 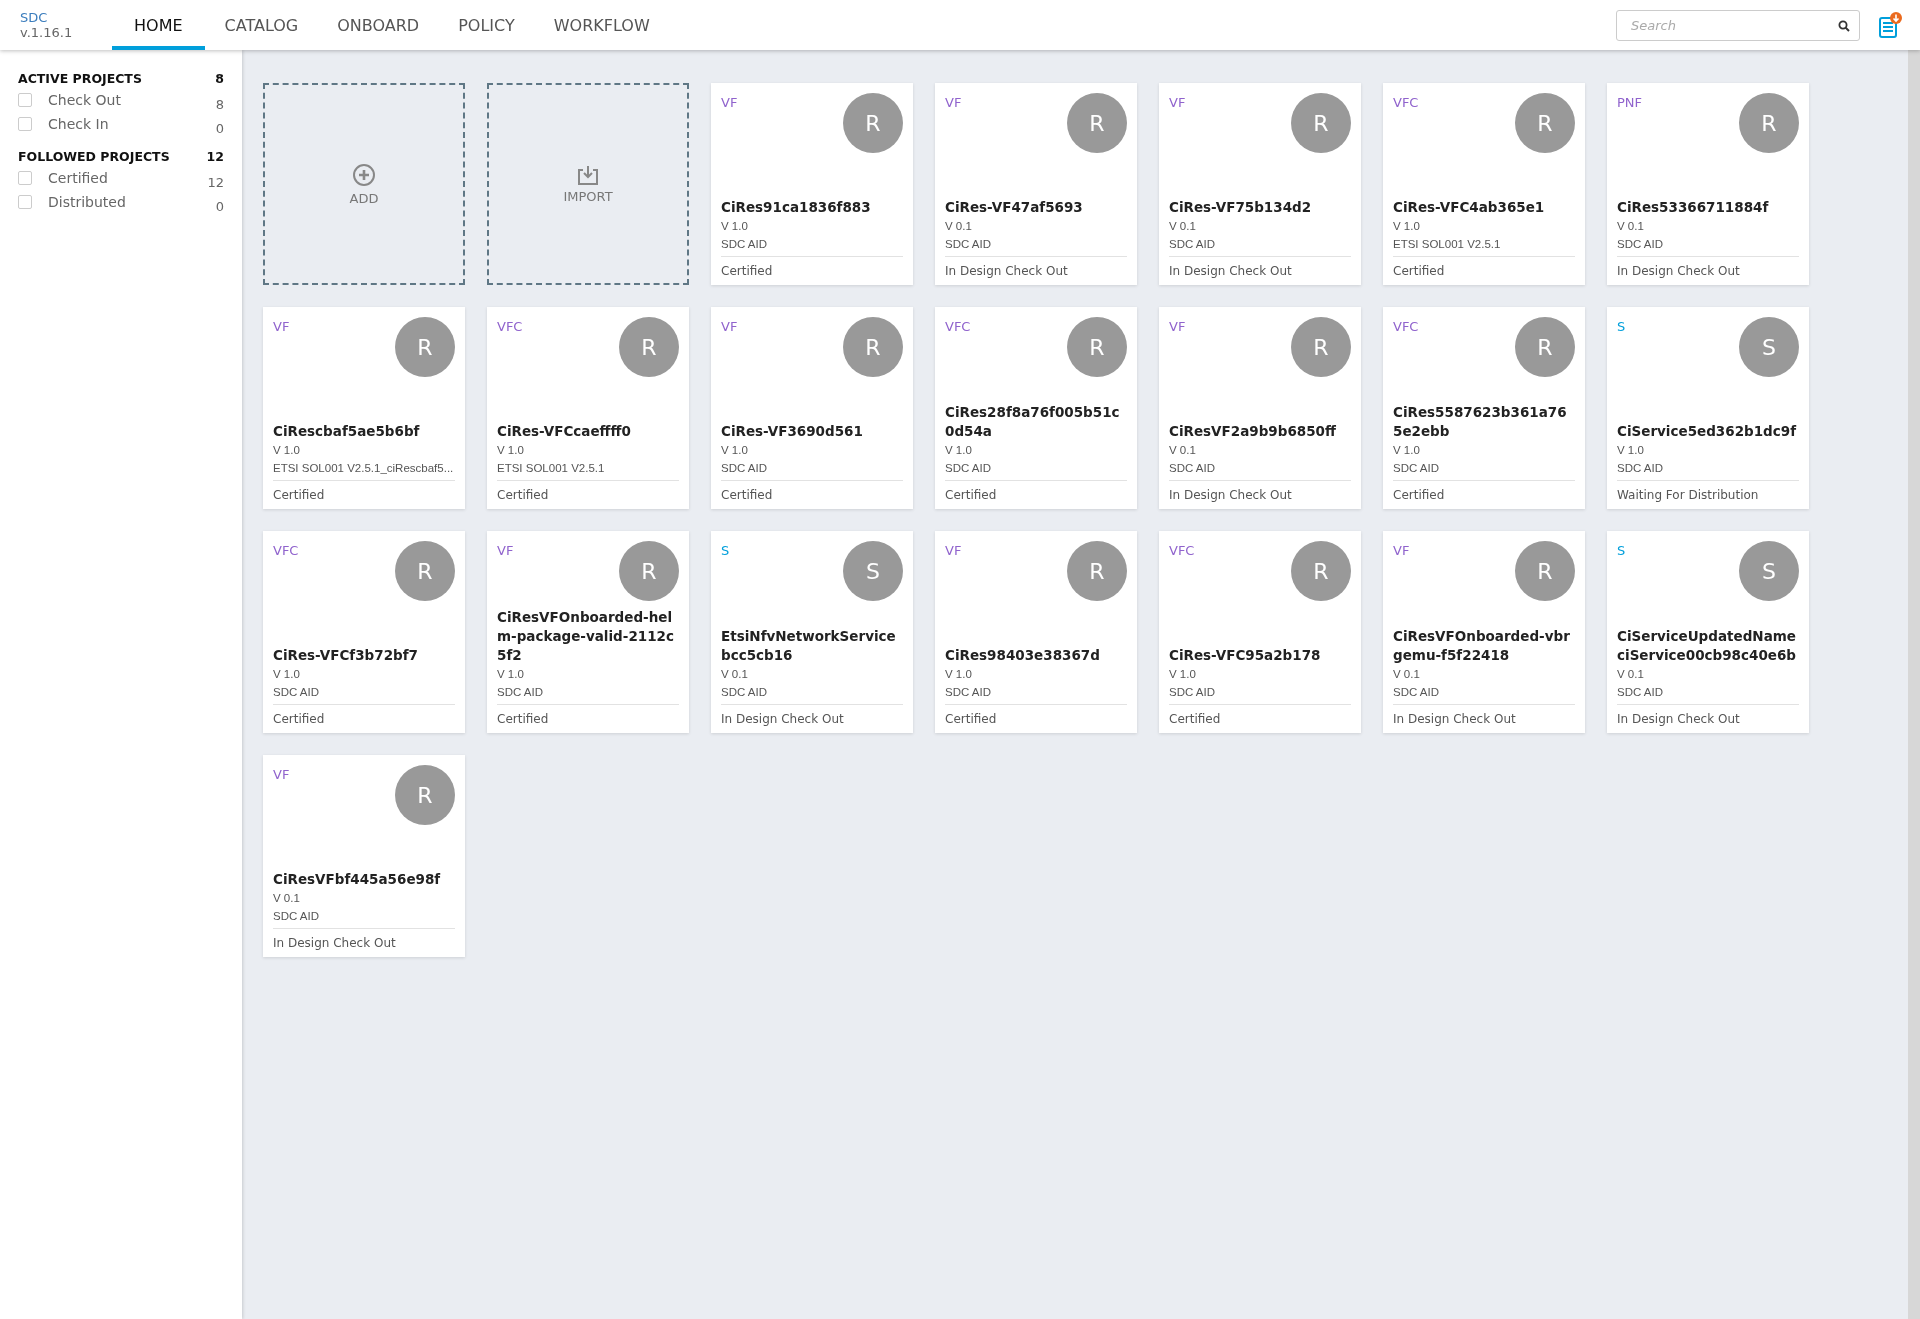 What do you see at coordinates (1033, 422) in the screenshot?
I see `asset-title: CiRes28f8a76f005b51c0d54a` at bounding box center [1033, 422].